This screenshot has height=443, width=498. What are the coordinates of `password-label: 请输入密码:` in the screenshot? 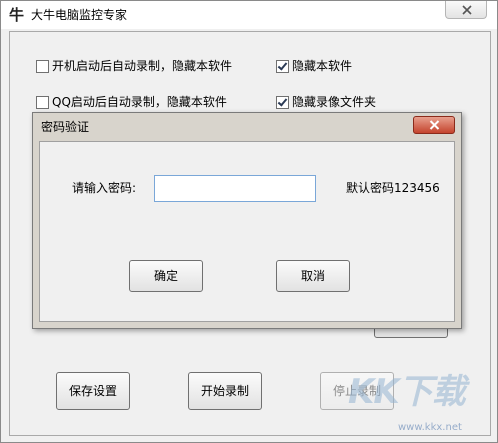 It's located at (104, 188).